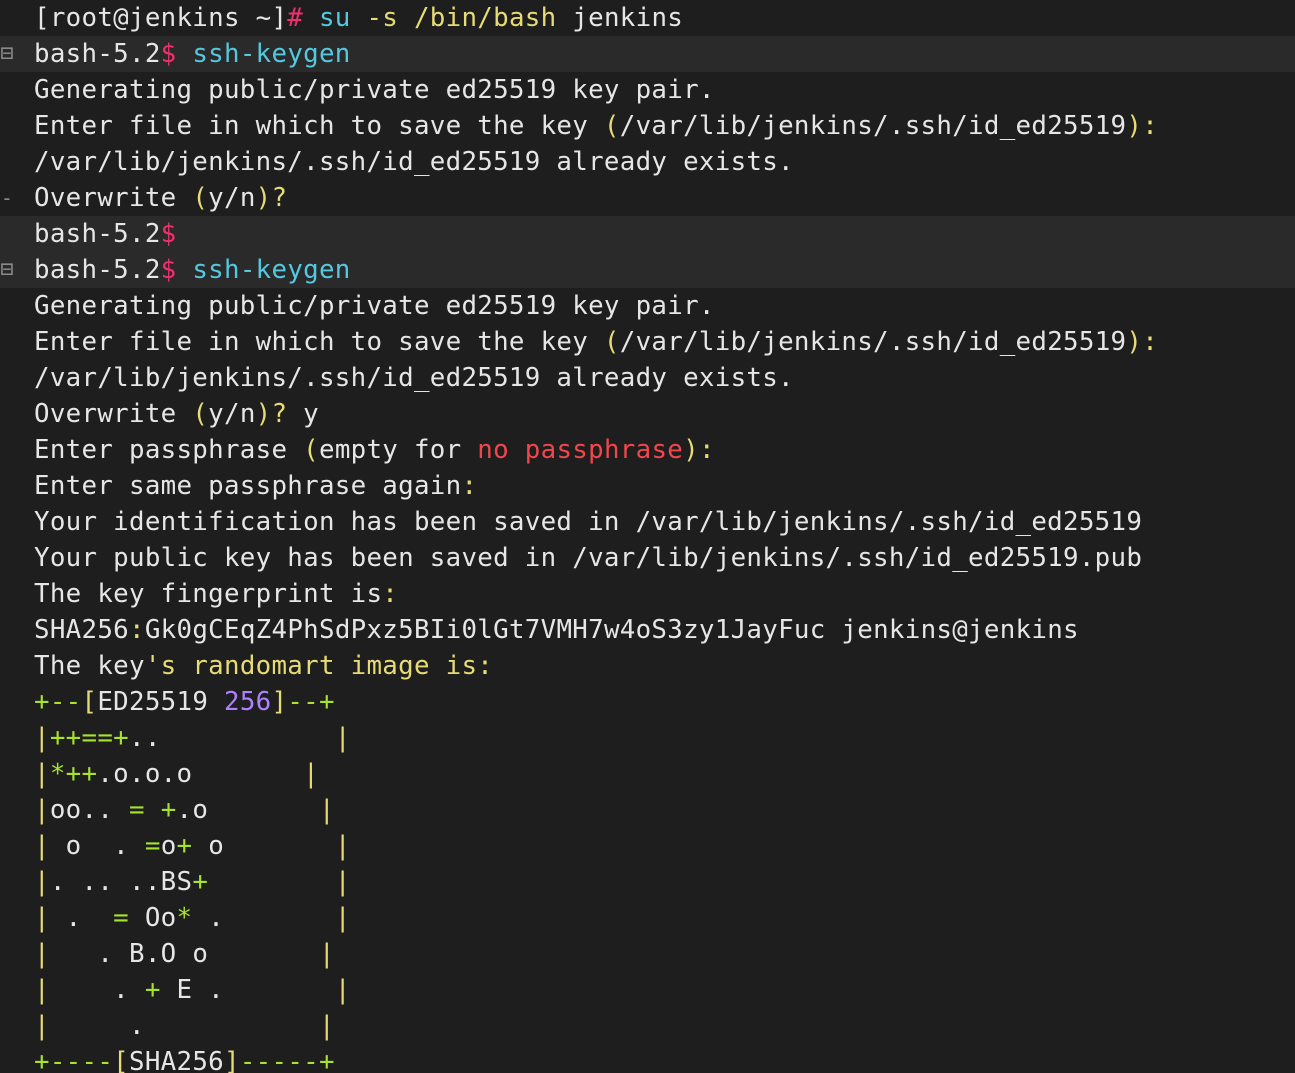 The image size is (1295, 1073). What do you see at coordinates (73, 774) in the screenshot?
I see `terminal-text-segment: *++` at bounding box center [73, 774].